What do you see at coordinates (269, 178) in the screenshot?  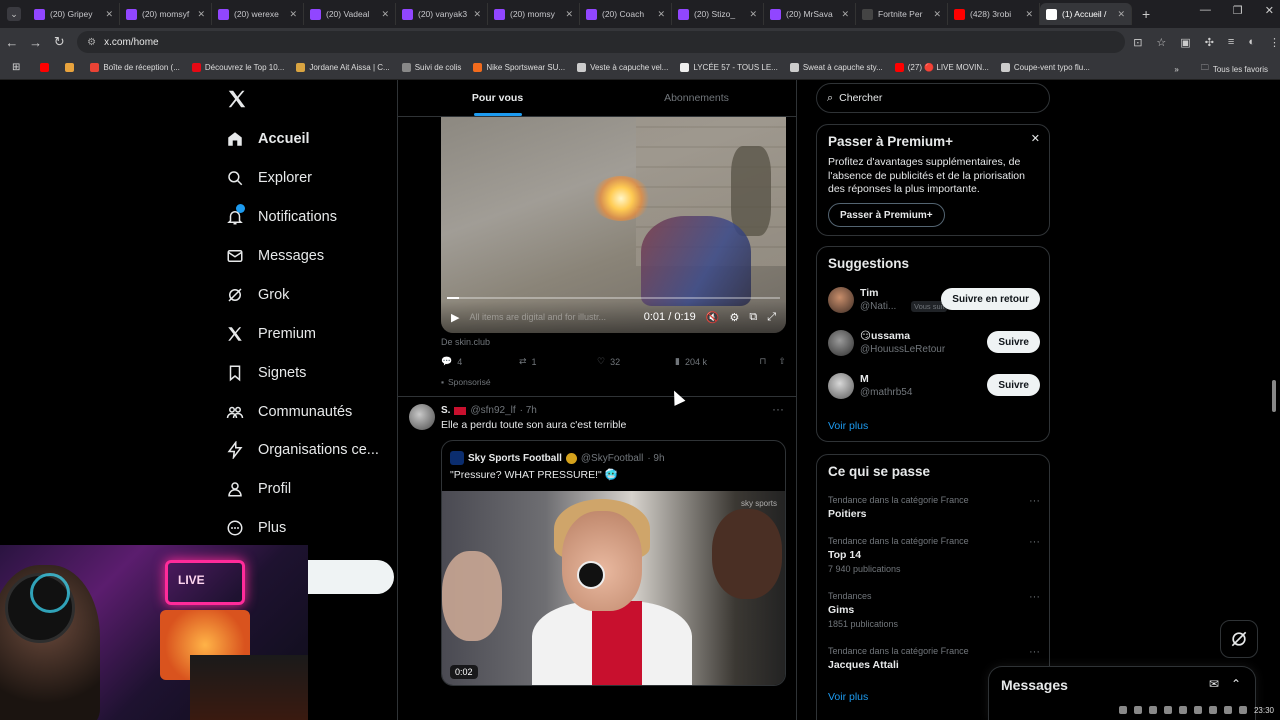 I see `nav-item-search: Explorer` at bounding box center [269, 178].